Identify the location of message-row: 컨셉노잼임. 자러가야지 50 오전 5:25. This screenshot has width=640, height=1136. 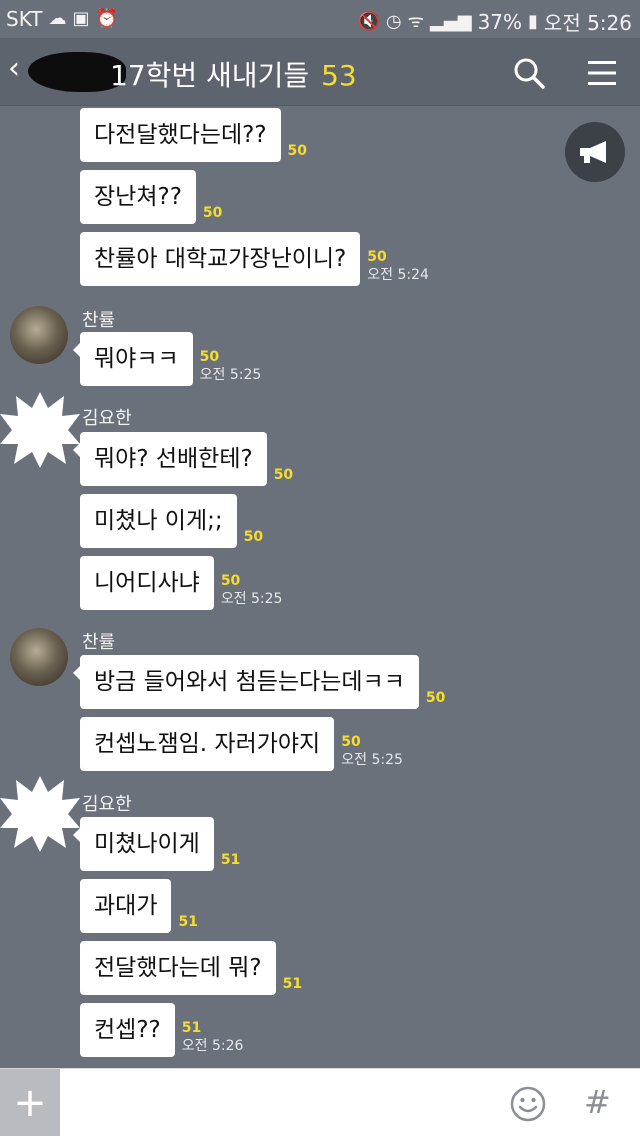
(241, 744).